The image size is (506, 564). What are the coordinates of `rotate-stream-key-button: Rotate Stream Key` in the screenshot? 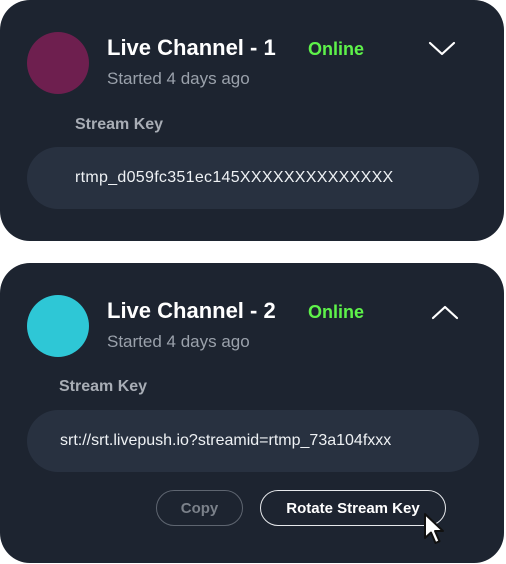 It's located at (353, 508).